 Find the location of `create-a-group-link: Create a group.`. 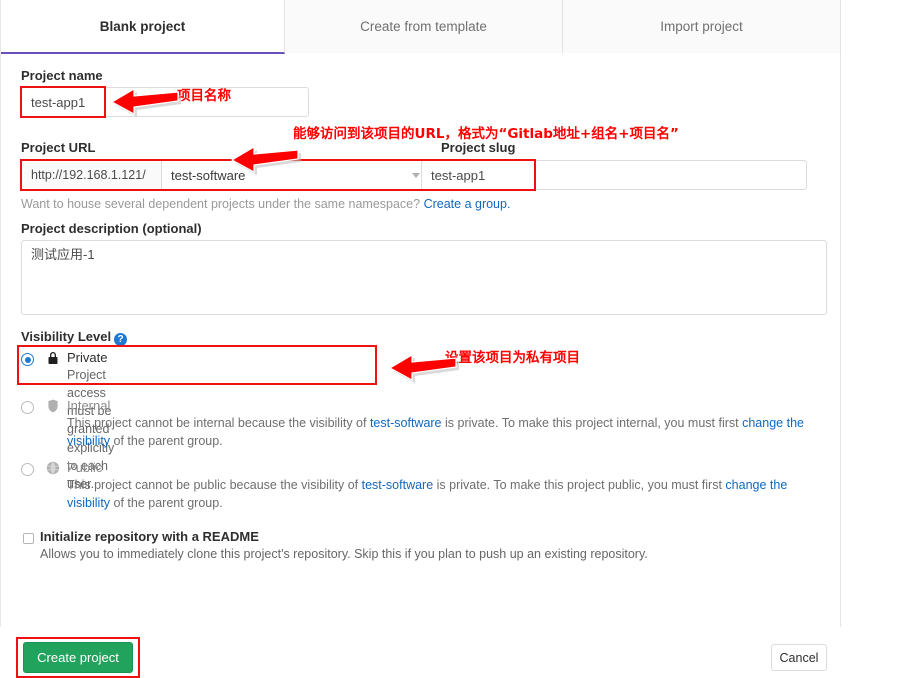

create-a-group-link: Create a group. is located at coordinates (467, 204).